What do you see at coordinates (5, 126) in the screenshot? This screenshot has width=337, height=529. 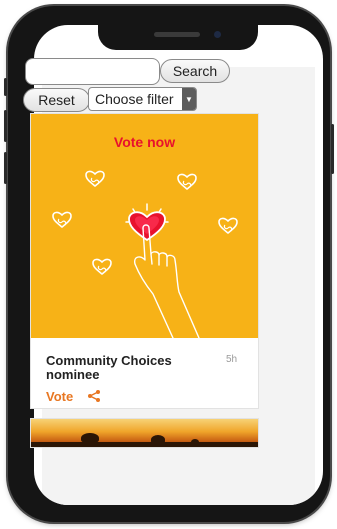 I see `phone-volume-up` at bounding box center [5, 126].